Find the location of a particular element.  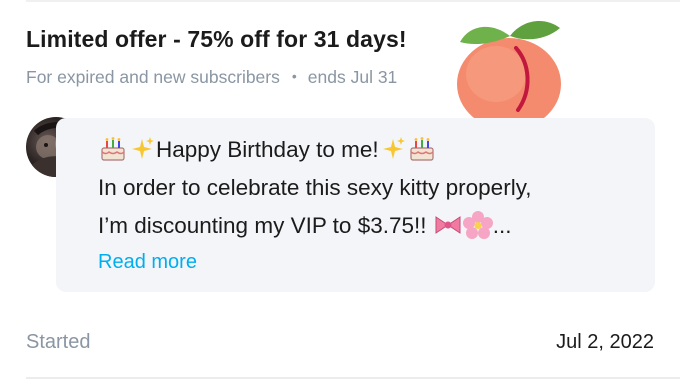

peach-icon is located at coordinates (509, 75).